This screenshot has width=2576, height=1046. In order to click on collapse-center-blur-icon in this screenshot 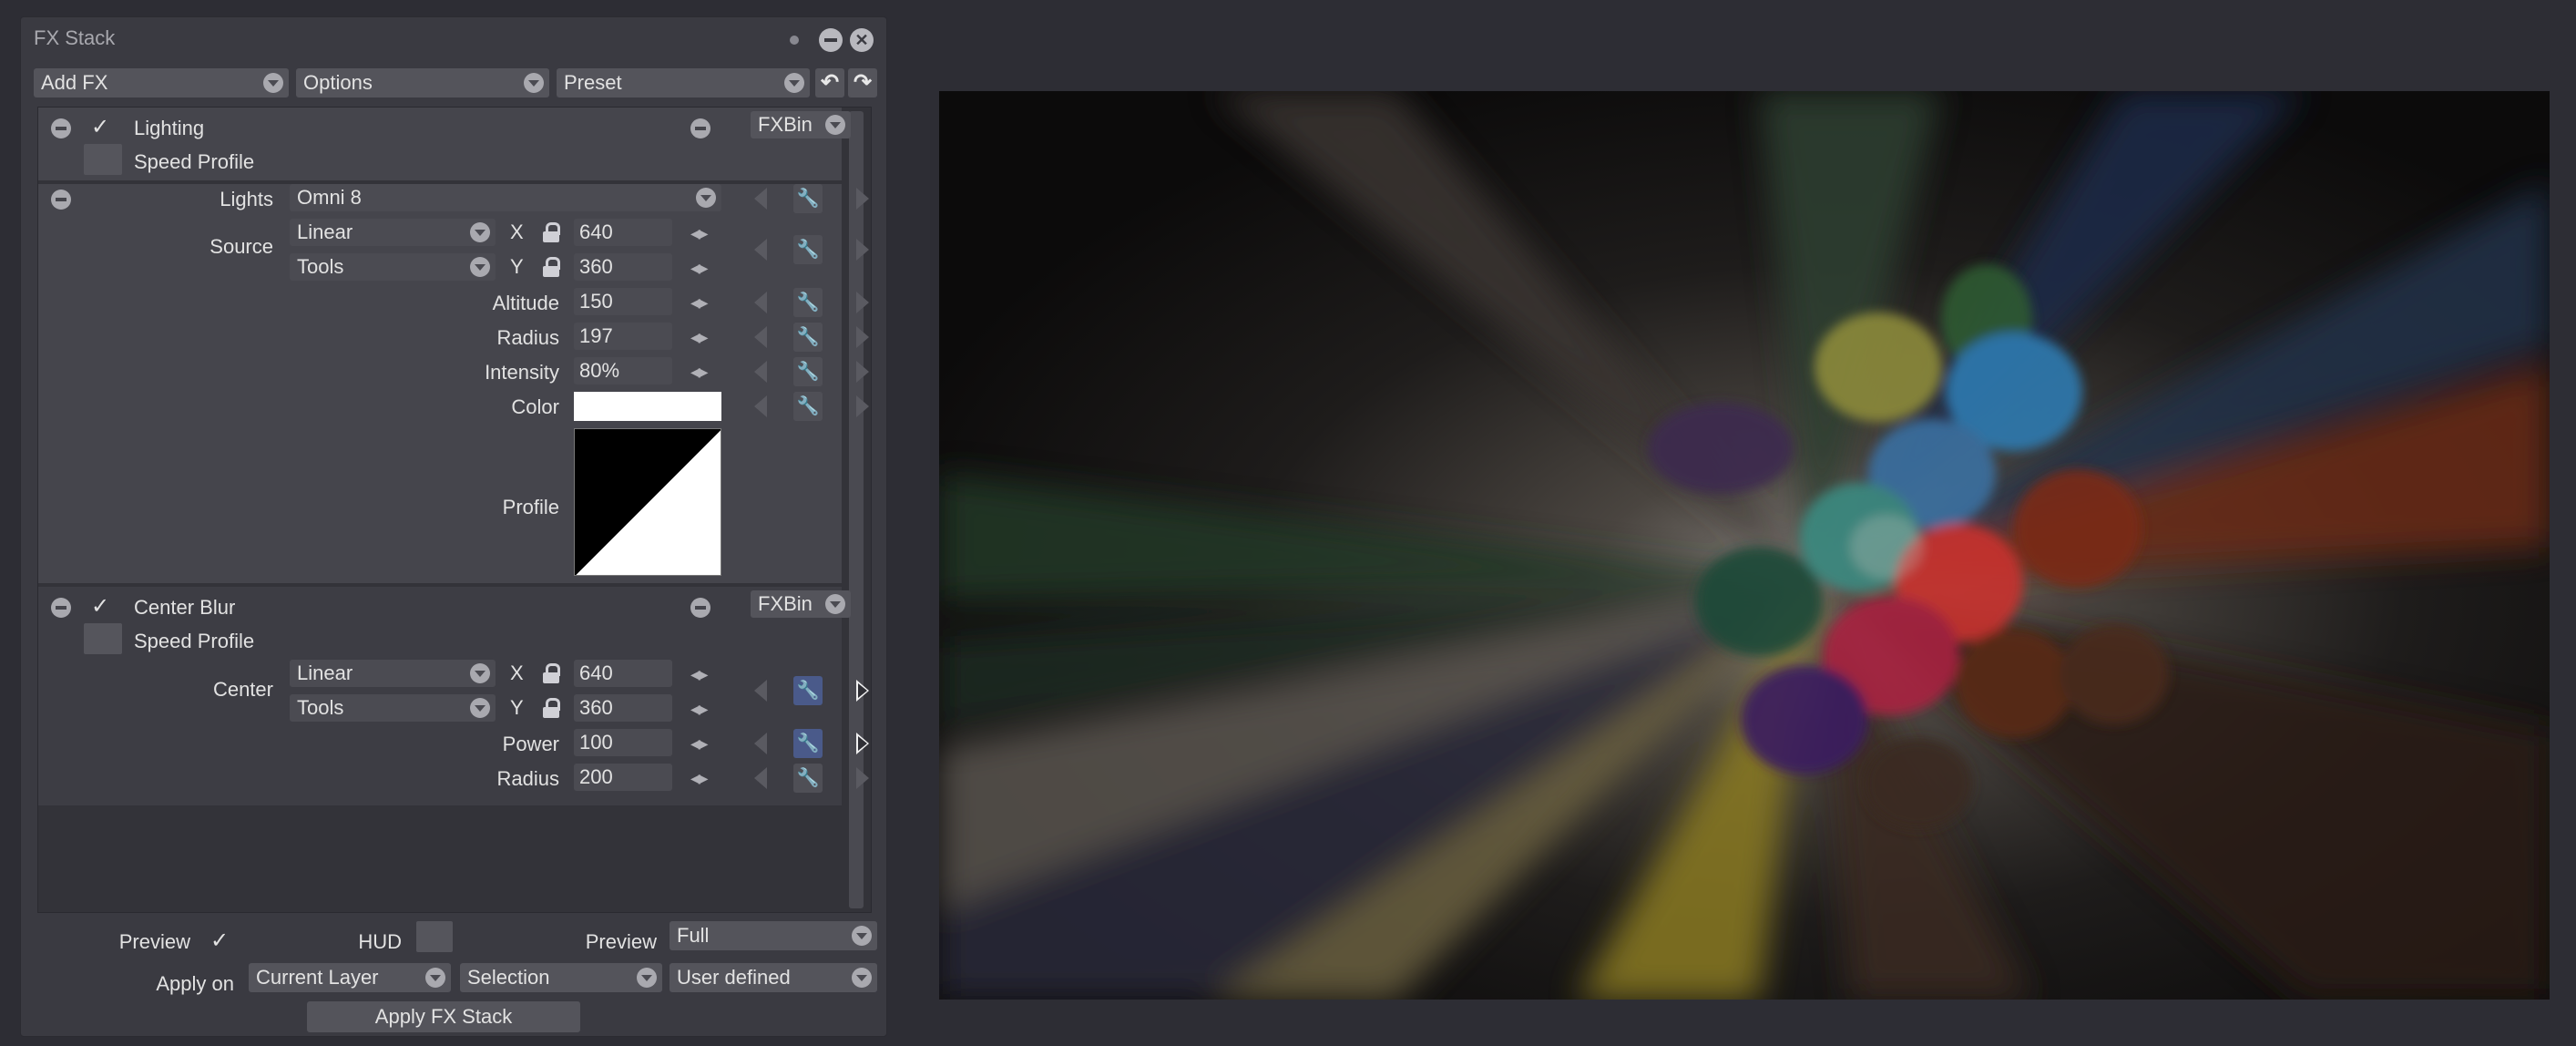, I will do `click(61, 608)`.